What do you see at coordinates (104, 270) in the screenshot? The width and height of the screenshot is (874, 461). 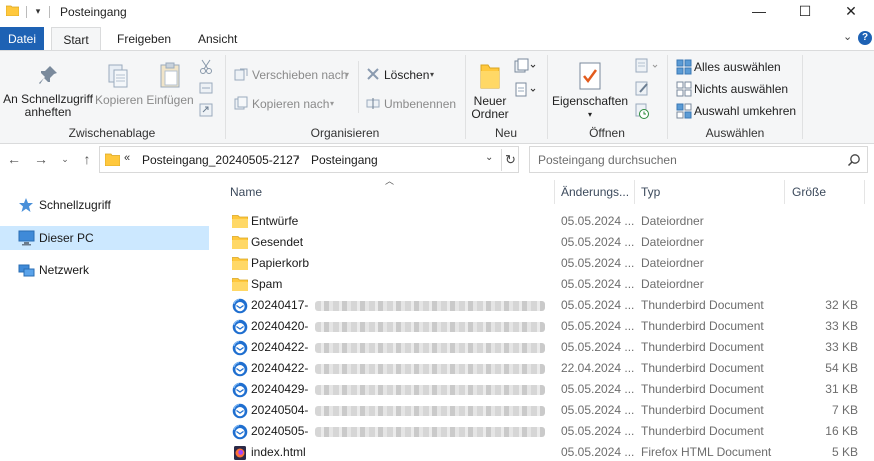 I see `nav-item-netzwerk: Netzwerk` at bounding box center [104, 270].